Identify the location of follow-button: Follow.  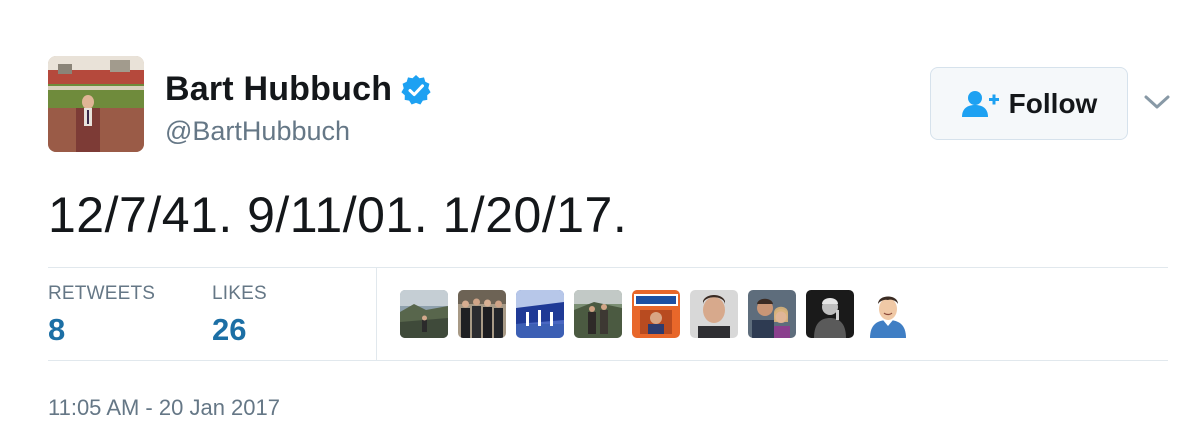
(1029, 103).